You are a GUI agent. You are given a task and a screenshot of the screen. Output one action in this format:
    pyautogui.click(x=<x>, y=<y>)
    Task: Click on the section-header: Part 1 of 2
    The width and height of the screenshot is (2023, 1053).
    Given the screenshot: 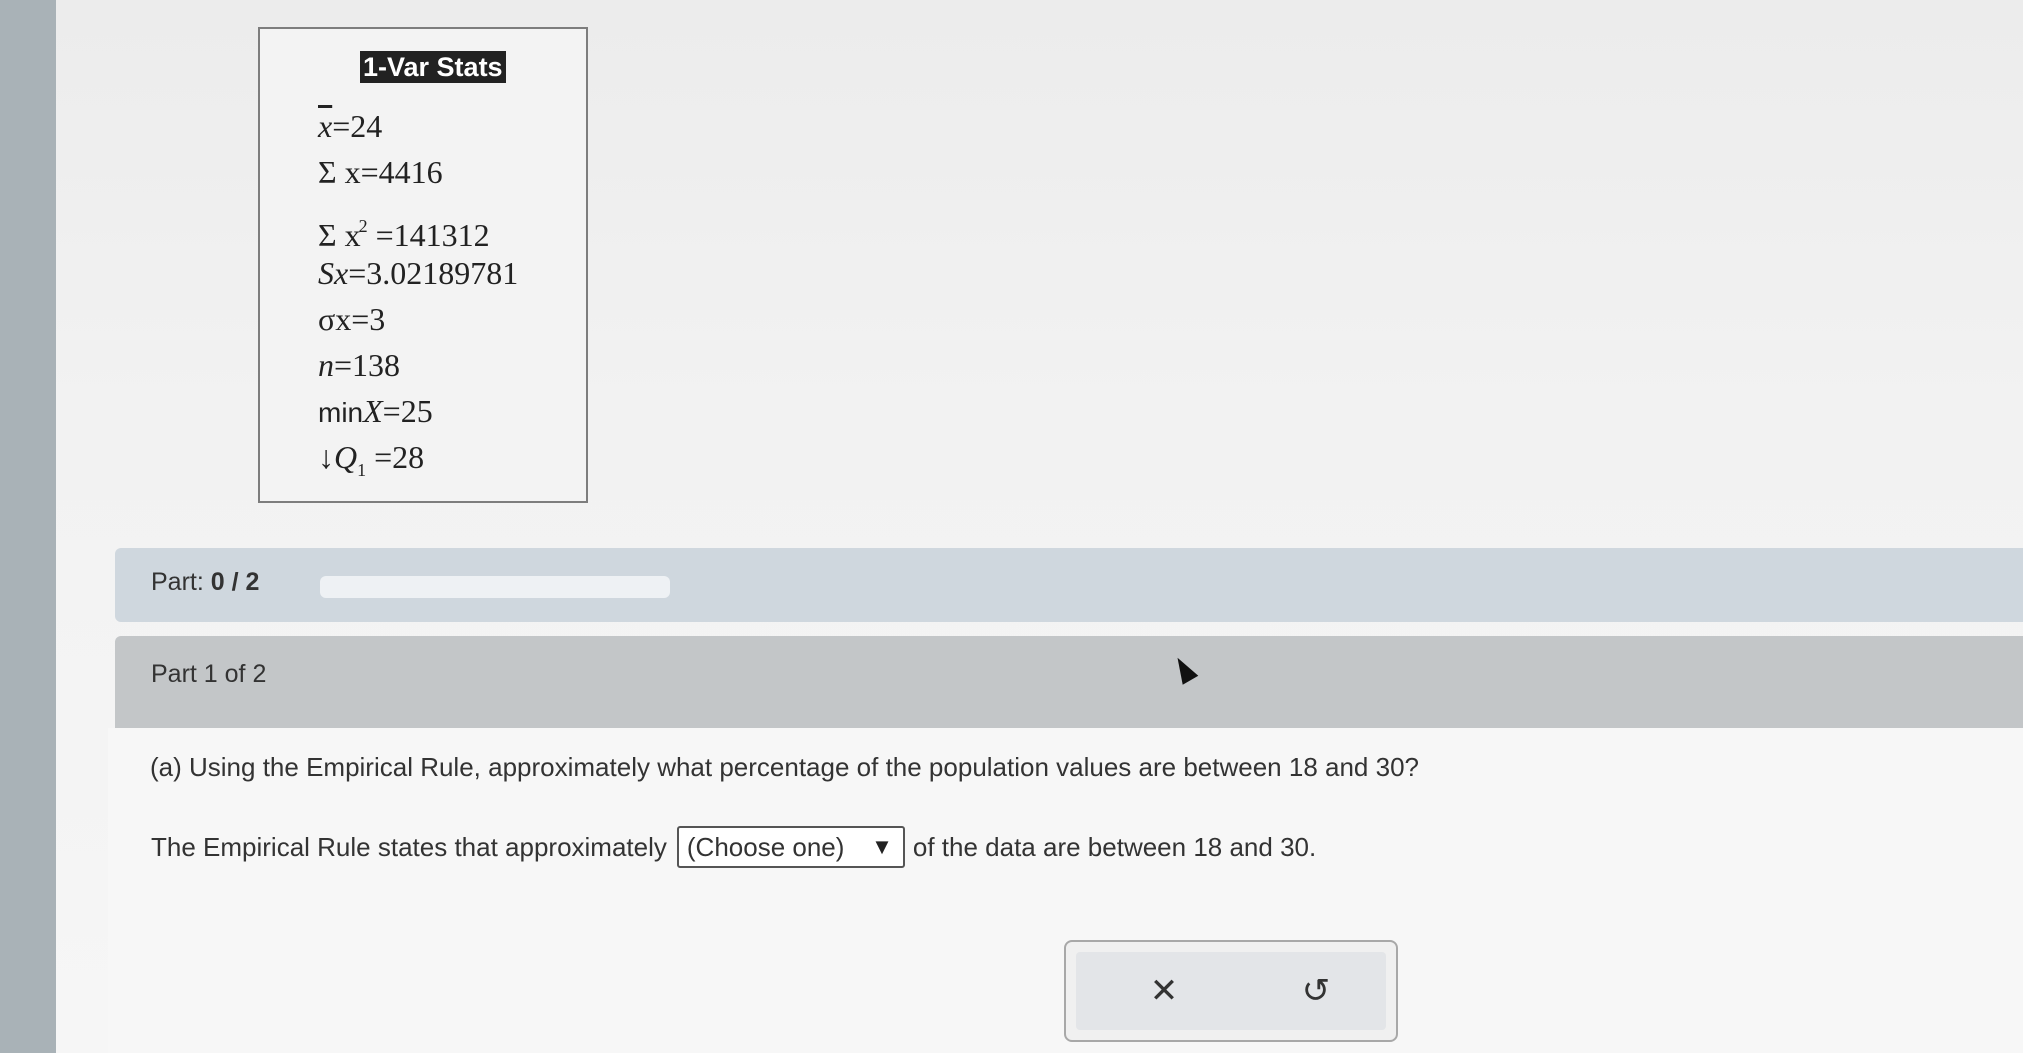 What is the action you would take?
    pyautogui.click(x=1069, y=682)
    